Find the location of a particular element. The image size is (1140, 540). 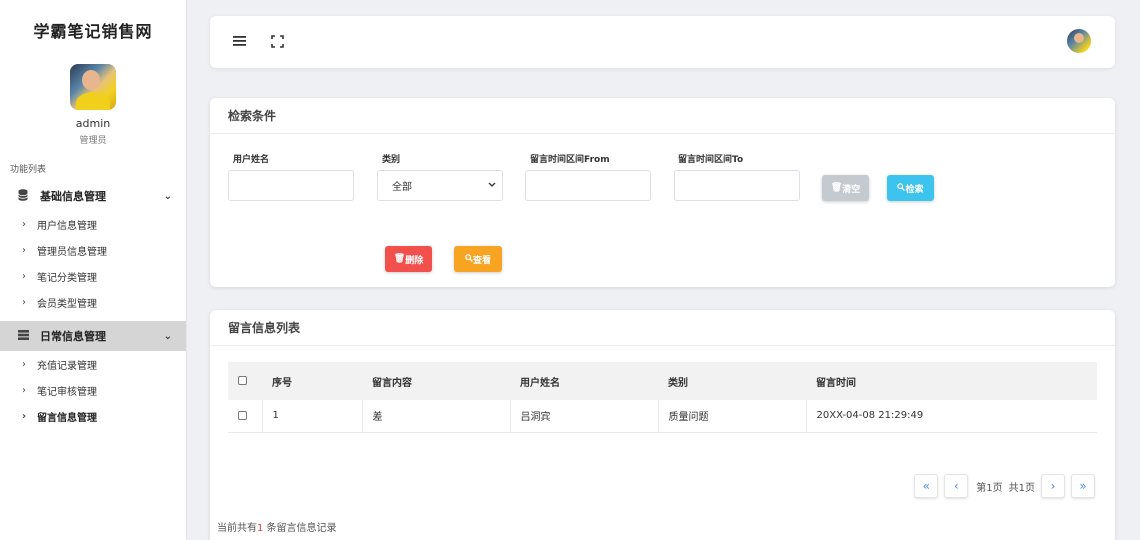

brand-title: 学霸笔记销售网 is located at coordinates (93, 31).